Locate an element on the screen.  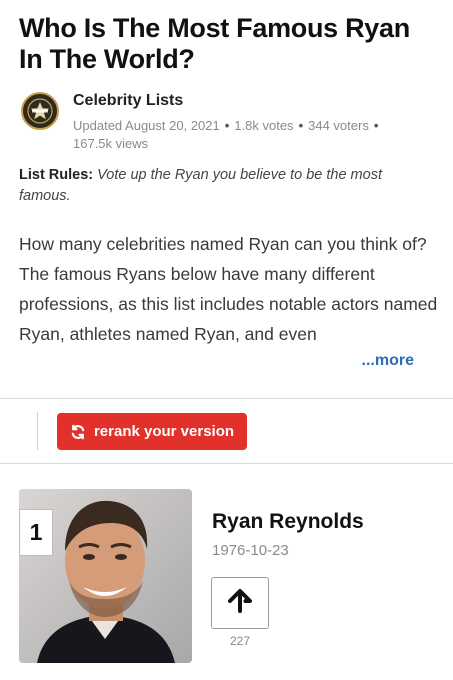
votes-count: 1.8k votes is located at coordinates (264, 125).